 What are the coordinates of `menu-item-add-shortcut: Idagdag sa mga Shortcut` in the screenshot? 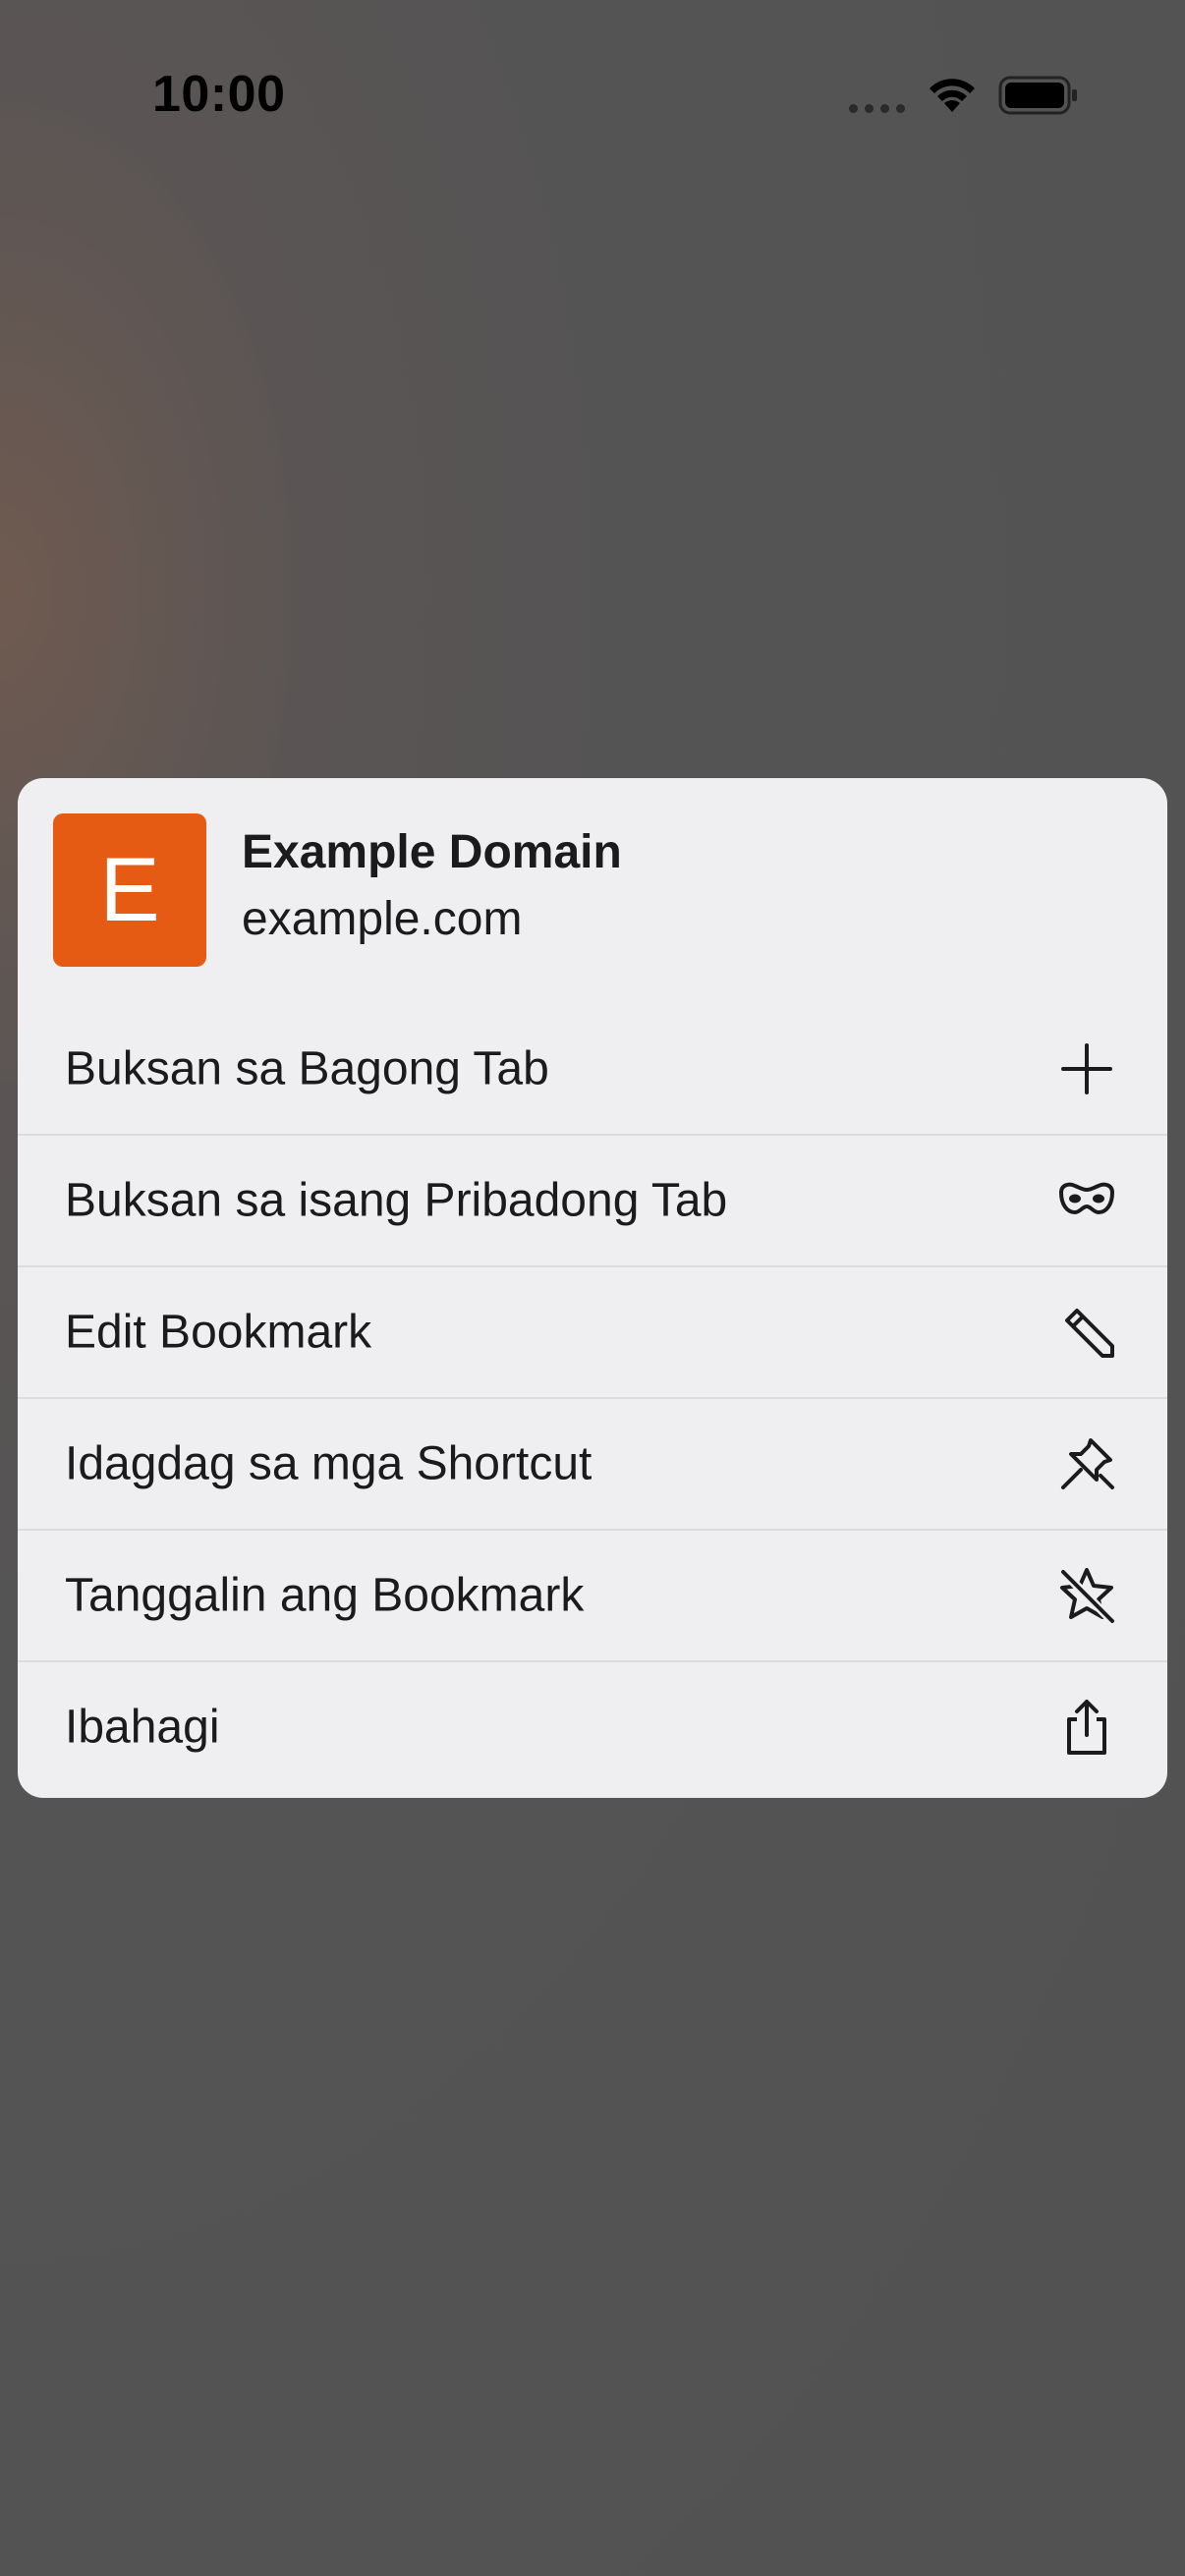 It's located at (592, 1463).